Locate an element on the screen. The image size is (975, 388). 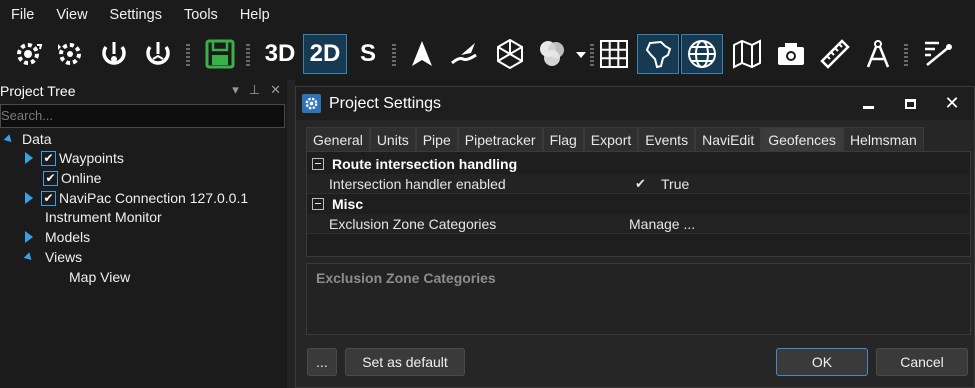
africa-map-icon is located at coordinates (658, 54).